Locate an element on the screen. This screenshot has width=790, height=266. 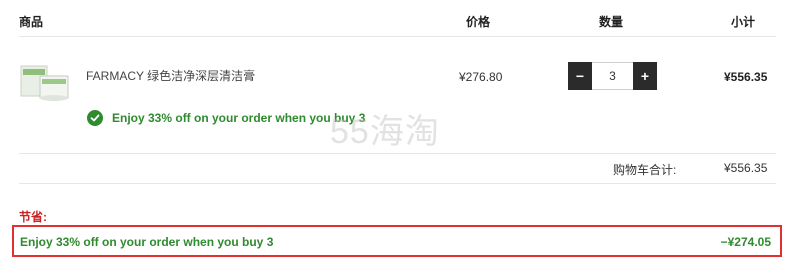
decrement-button: − is located at coordinates (580, 76).